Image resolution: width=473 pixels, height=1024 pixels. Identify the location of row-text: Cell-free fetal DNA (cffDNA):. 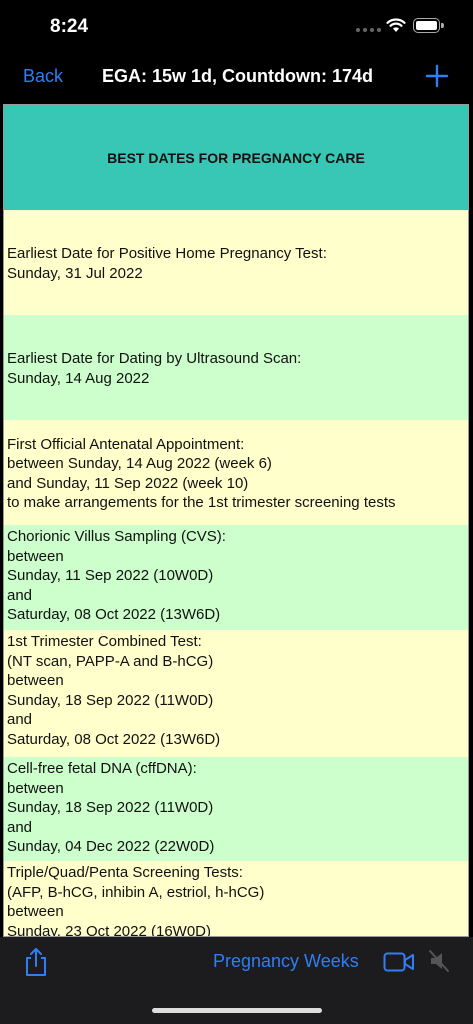
(102, 768).